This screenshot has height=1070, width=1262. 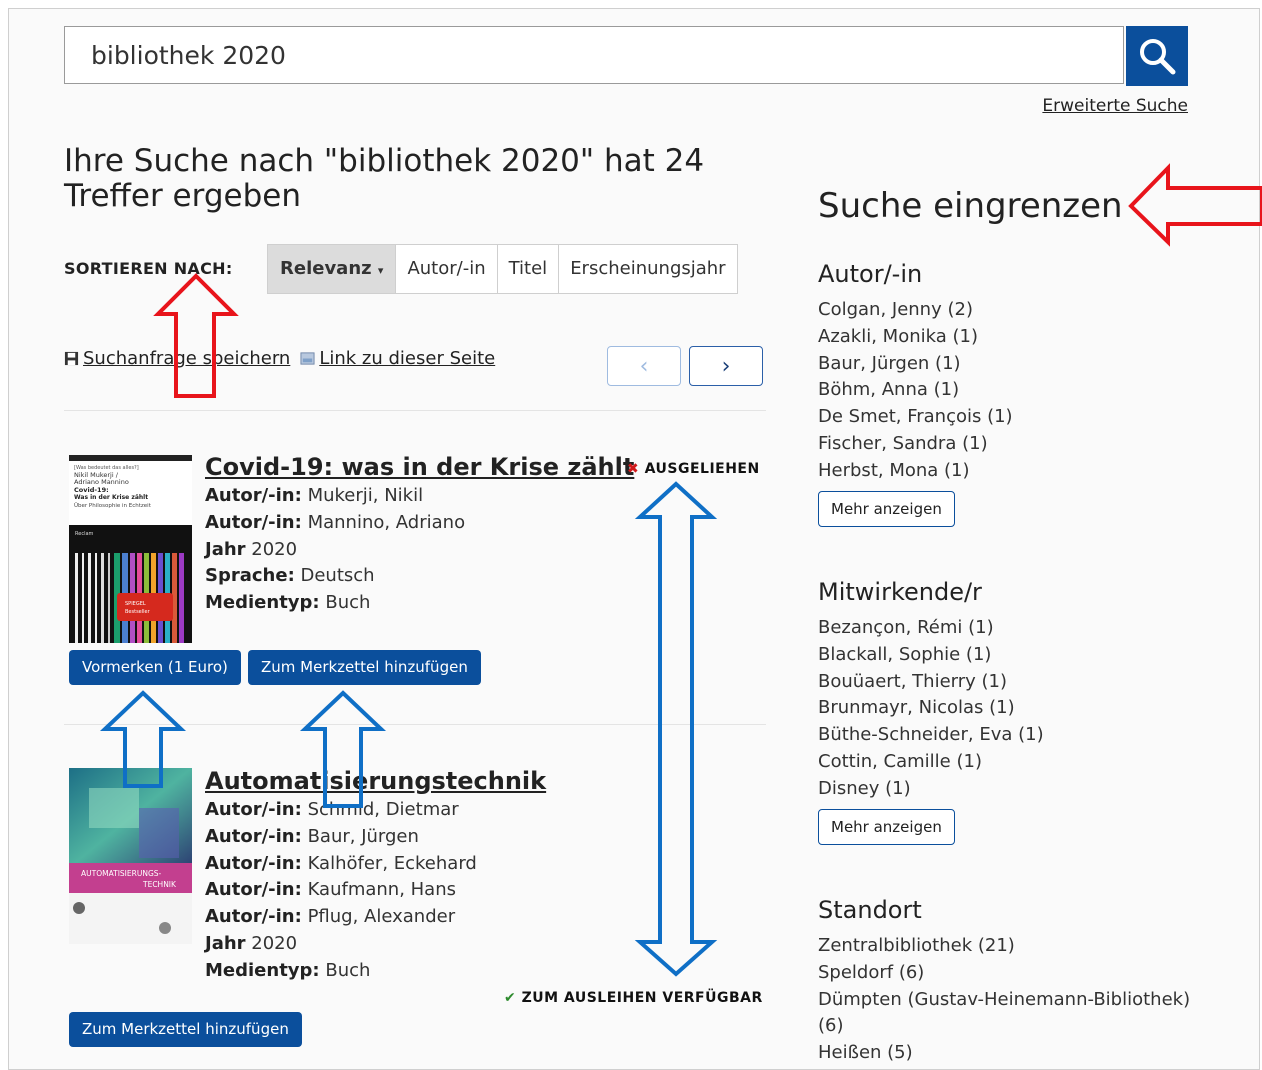 What do you see at coordinates (970, 206) in the screenshot?
I see `facets-title: Suche eingrenzen` at bounding box center [970, 206].